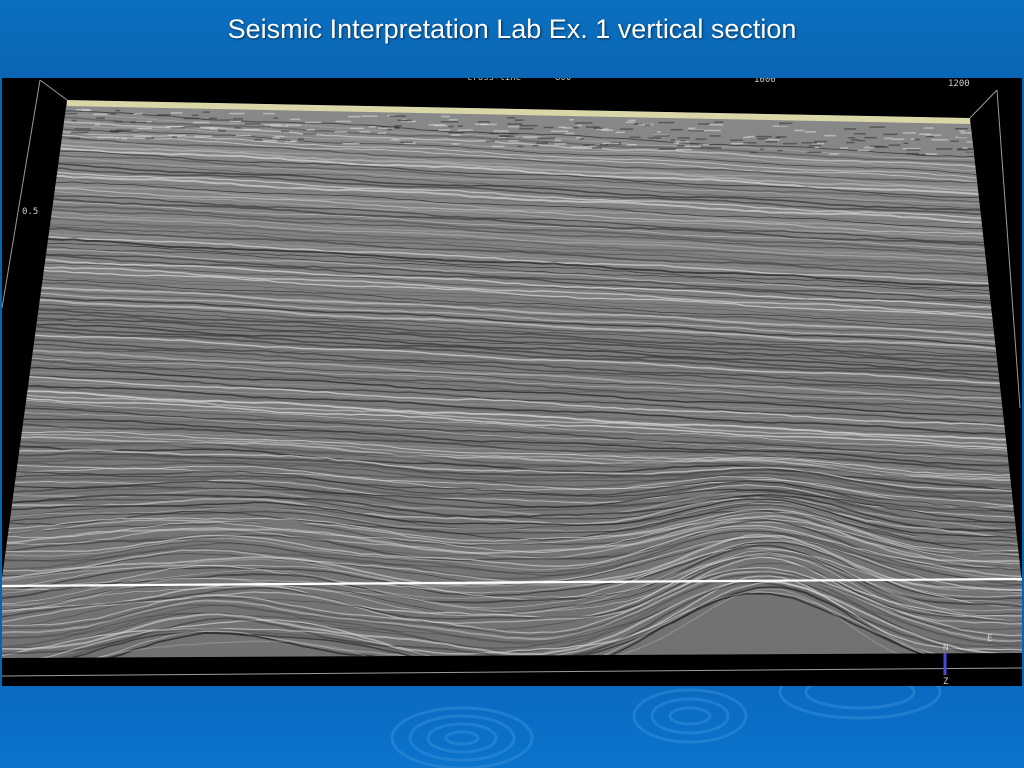 This screenshot has height=768, width=1024. I want to click on time-axis-label: 0.5, so click(30, 212).